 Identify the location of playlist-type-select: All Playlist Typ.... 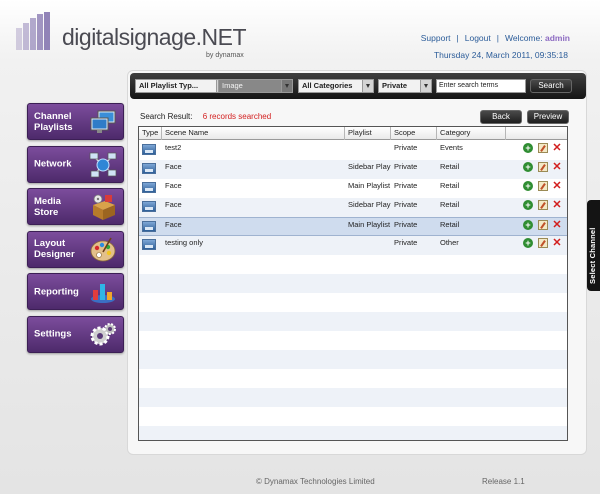
(181, 86).